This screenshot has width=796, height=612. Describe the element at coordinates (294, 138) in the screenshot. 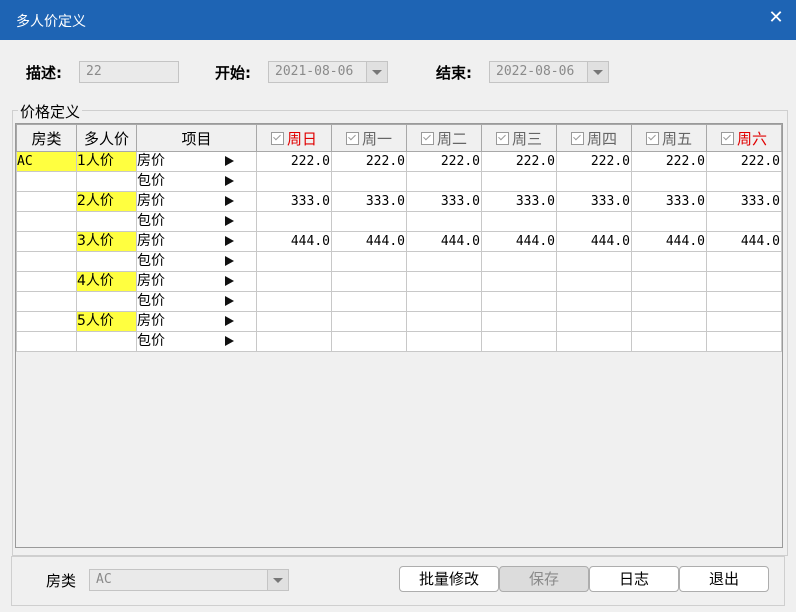

I see `header-day: 周日` at that location.